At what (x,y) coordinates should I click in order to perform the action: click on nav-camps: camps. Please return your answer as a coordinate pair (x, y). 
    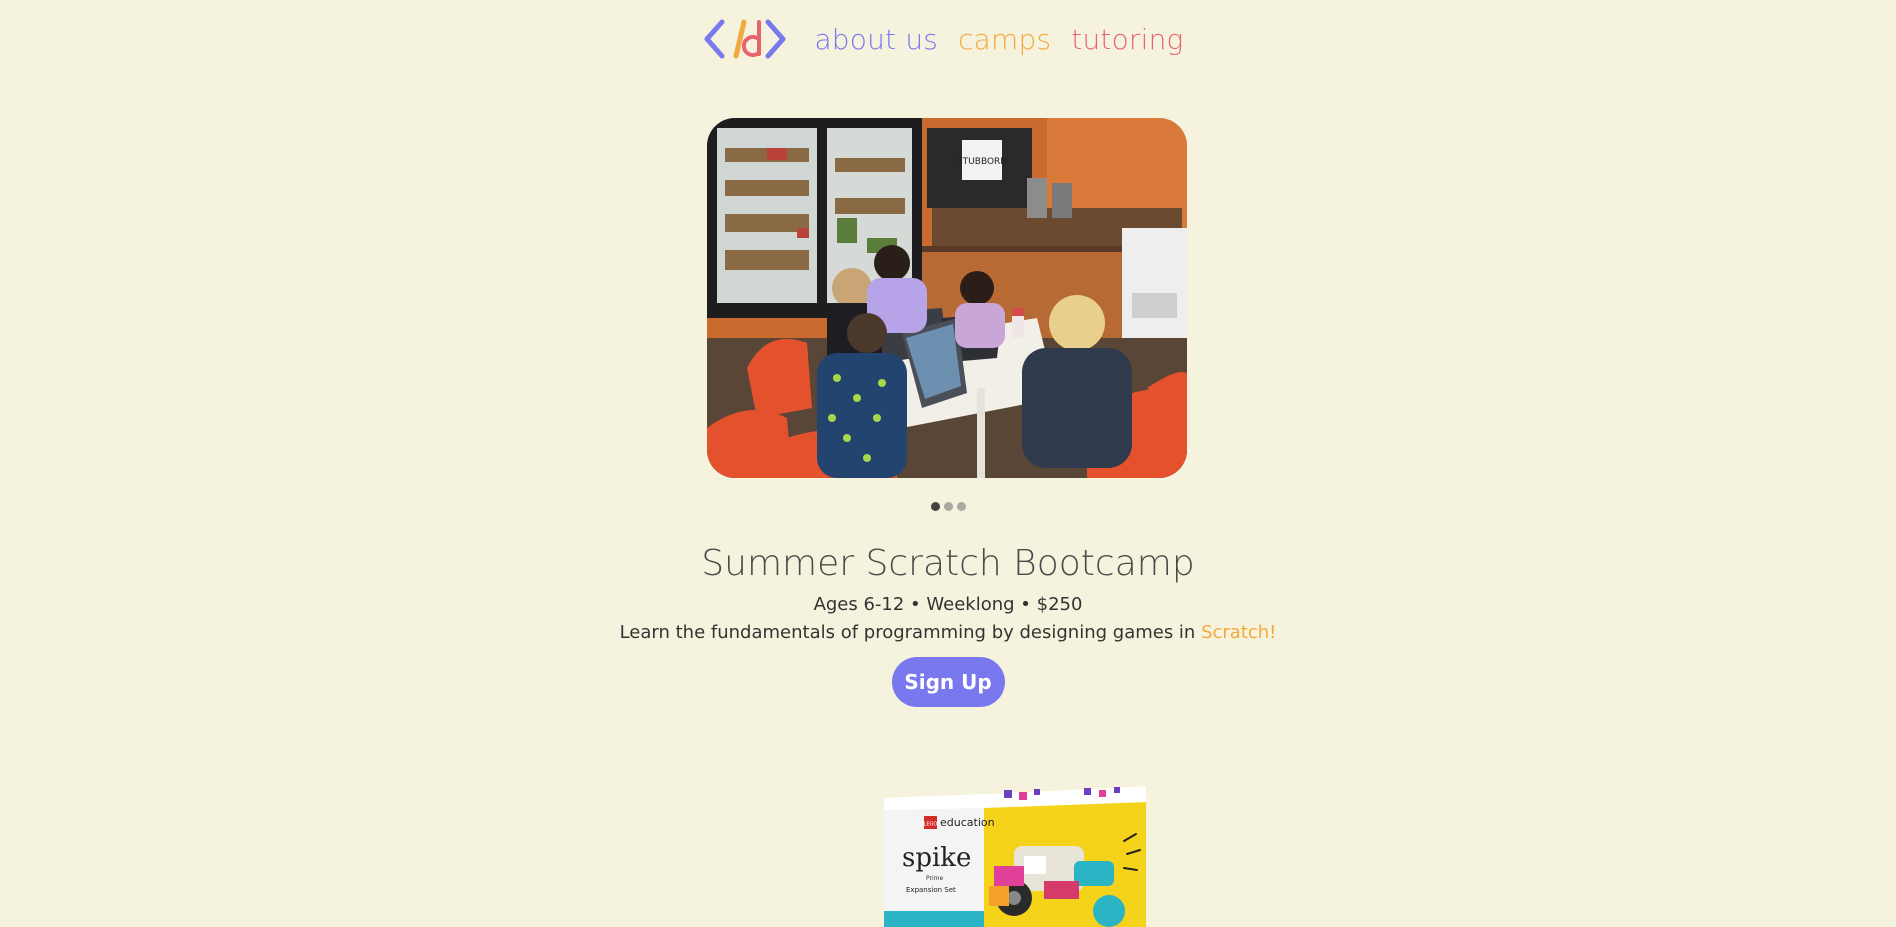
    Looking at the image, I should click on (1004, 39).